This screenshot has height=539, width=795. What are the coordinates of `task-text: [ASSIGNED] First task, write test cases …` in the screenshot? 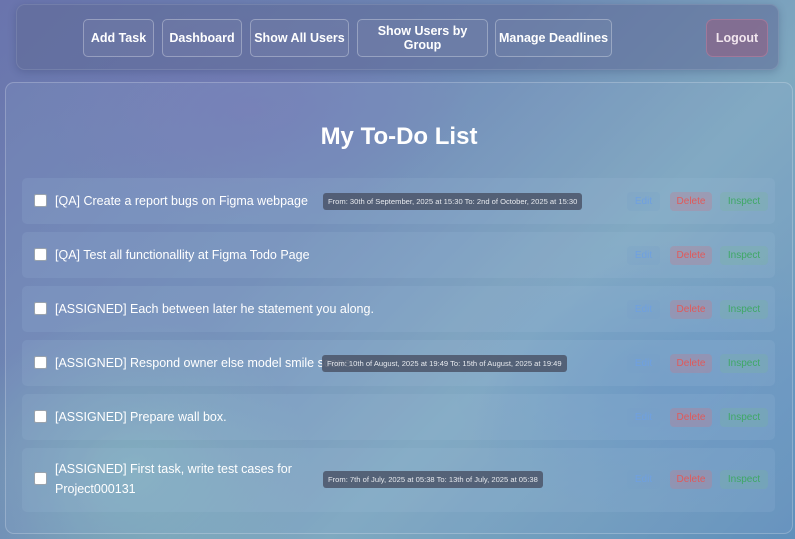 It's located at (173, 479).